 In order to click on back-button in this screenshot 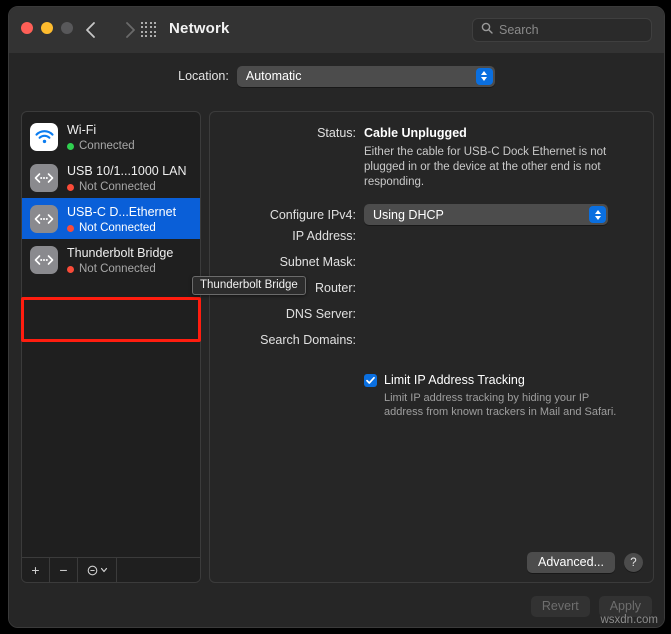, I will do `click(92, 30)`.